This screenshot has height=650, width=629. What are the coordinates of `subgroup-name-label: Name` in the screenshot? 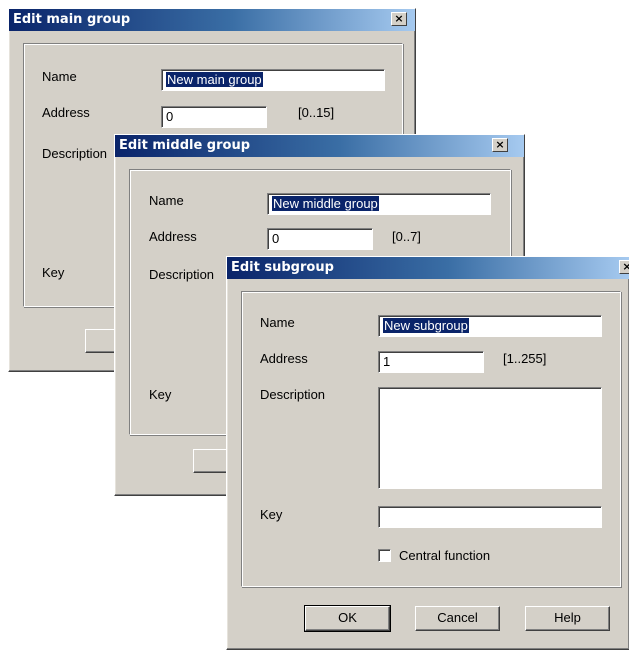 It's located at (277, 322).